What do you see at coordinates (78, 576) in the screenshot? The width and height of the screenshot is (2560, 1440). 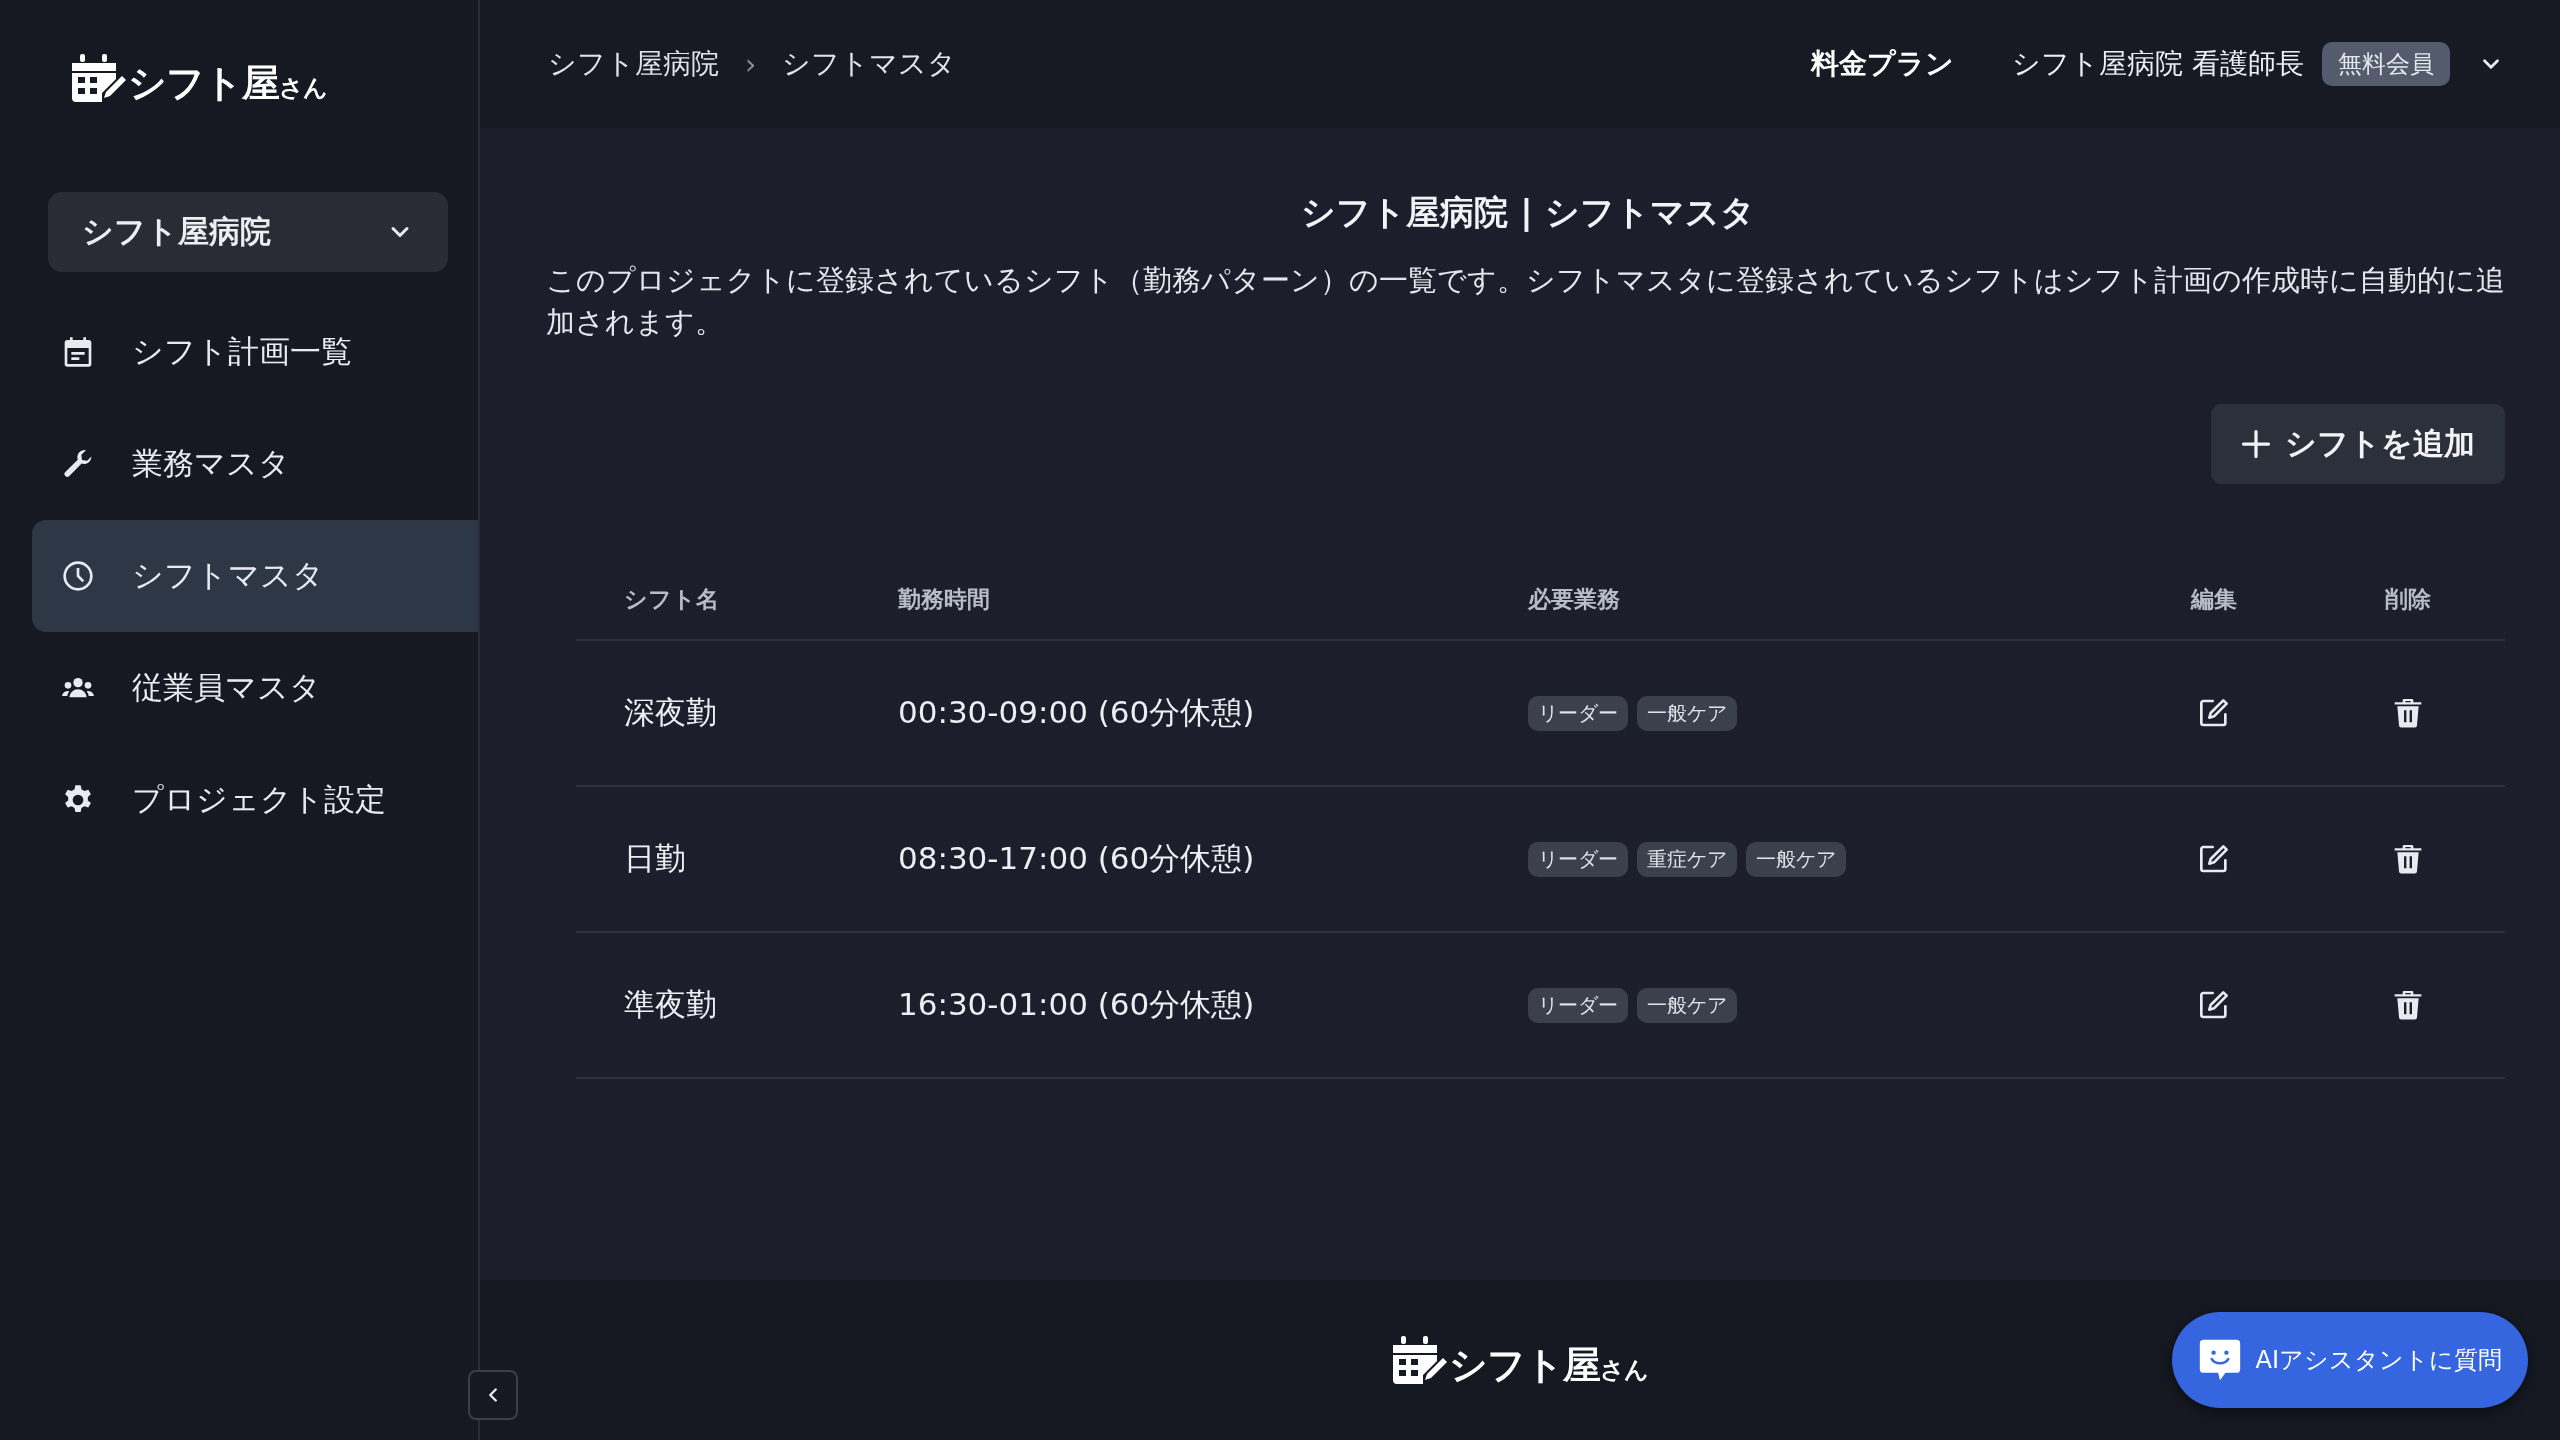 I see `clock-icon` at bounding box center [78, 576].